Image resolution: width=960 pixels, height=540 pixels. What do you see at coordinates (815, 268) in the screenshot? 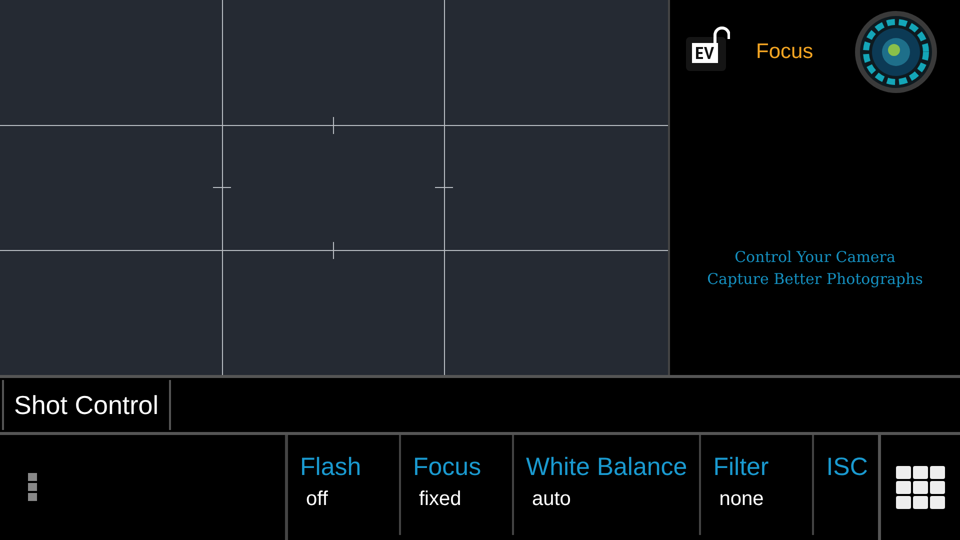
I see `tagline-text: Control Your Camera Capture Better Photographs` at bounding box center [815, 268].